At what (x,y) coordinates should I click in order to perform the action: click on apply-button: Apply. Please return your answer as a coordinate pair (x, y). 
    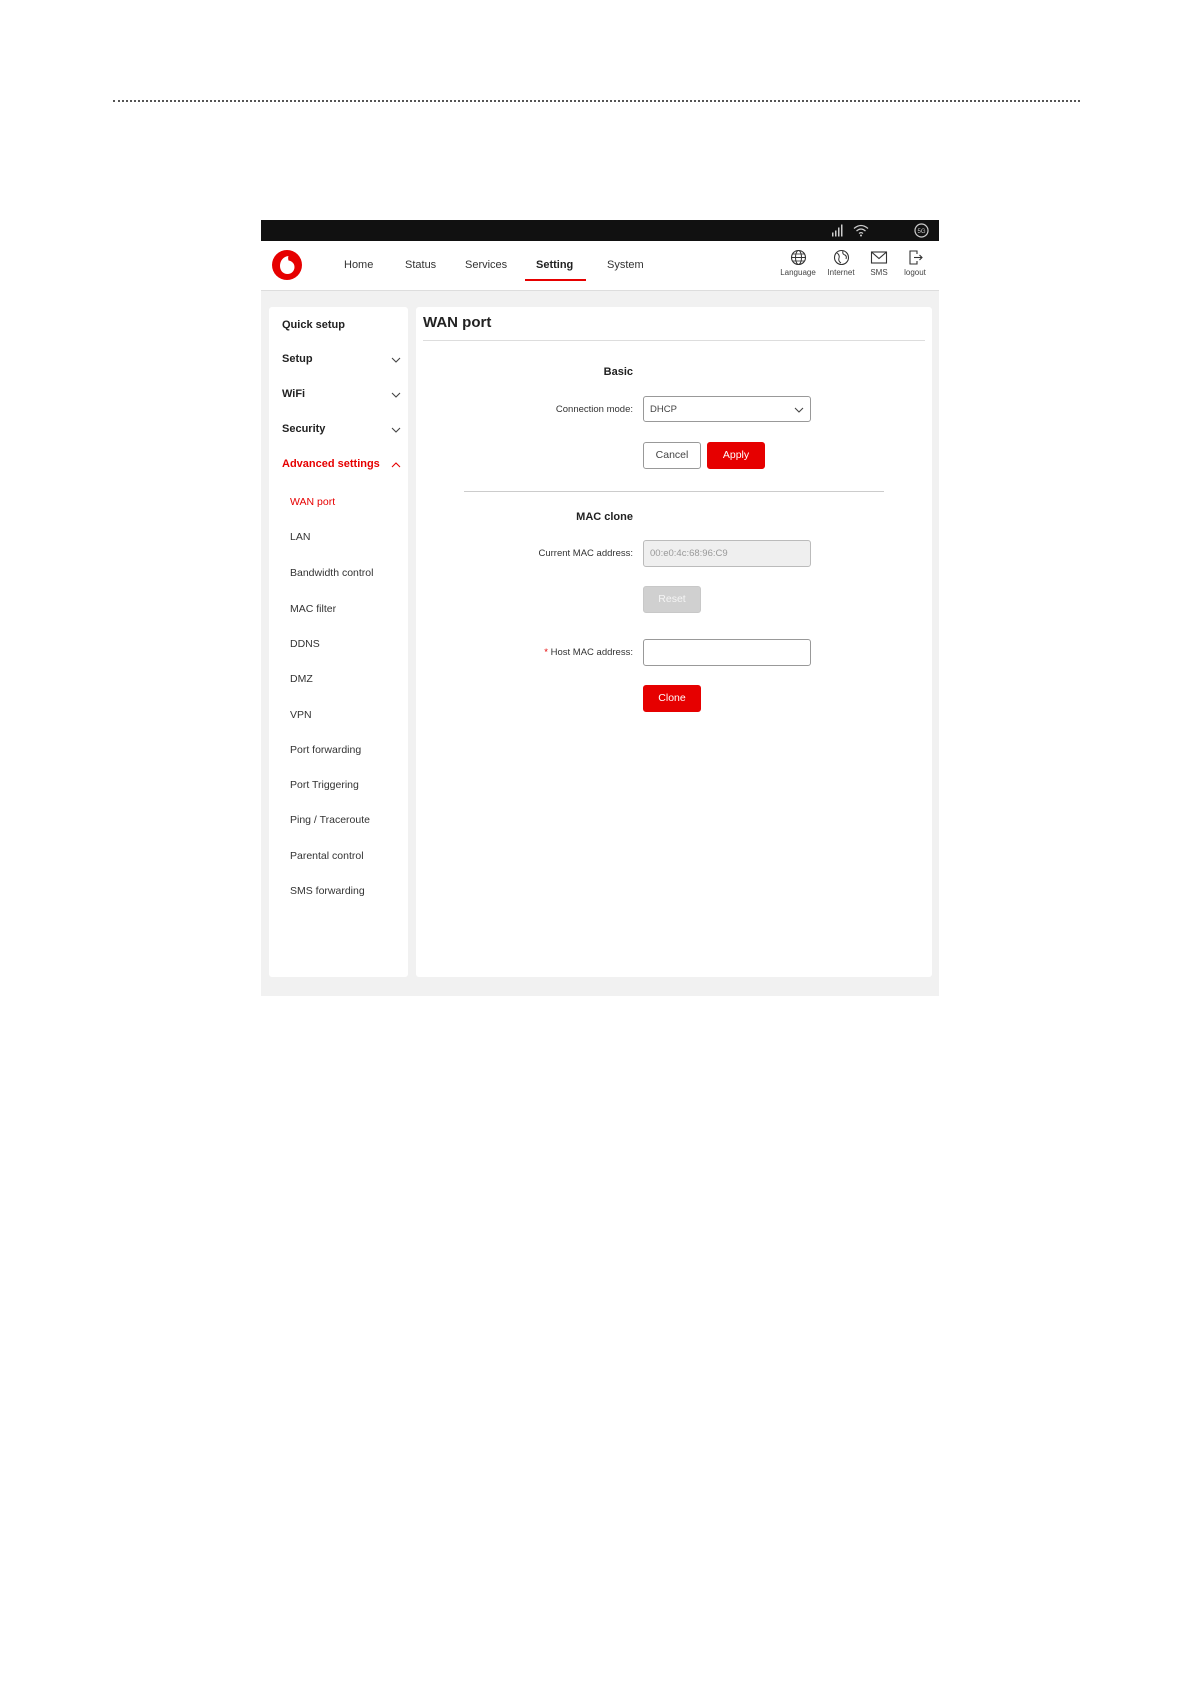
    Looking at the image, I should click on (736, 455).